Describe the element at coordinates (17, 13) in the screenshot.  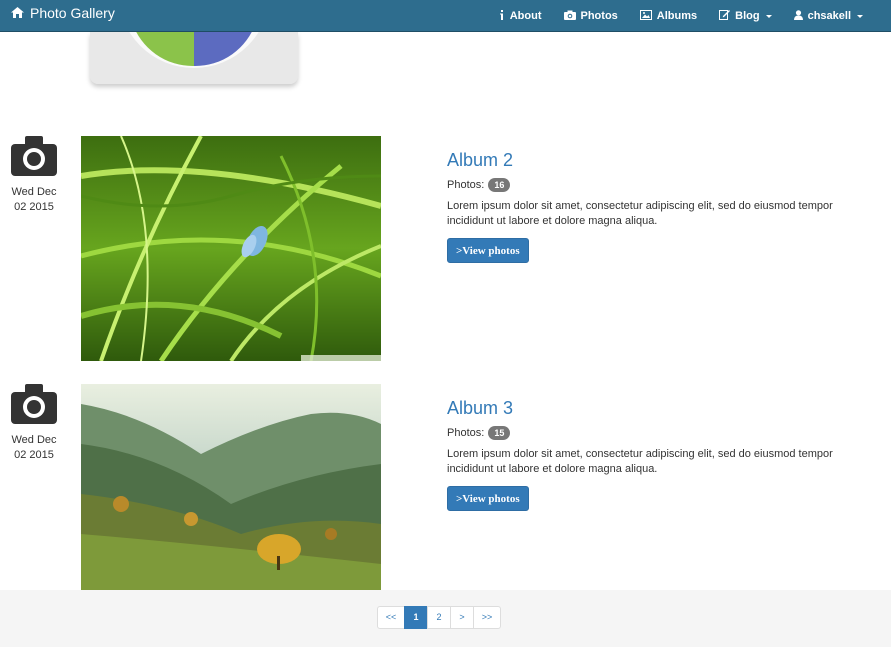
I see `home-icon` at that location.